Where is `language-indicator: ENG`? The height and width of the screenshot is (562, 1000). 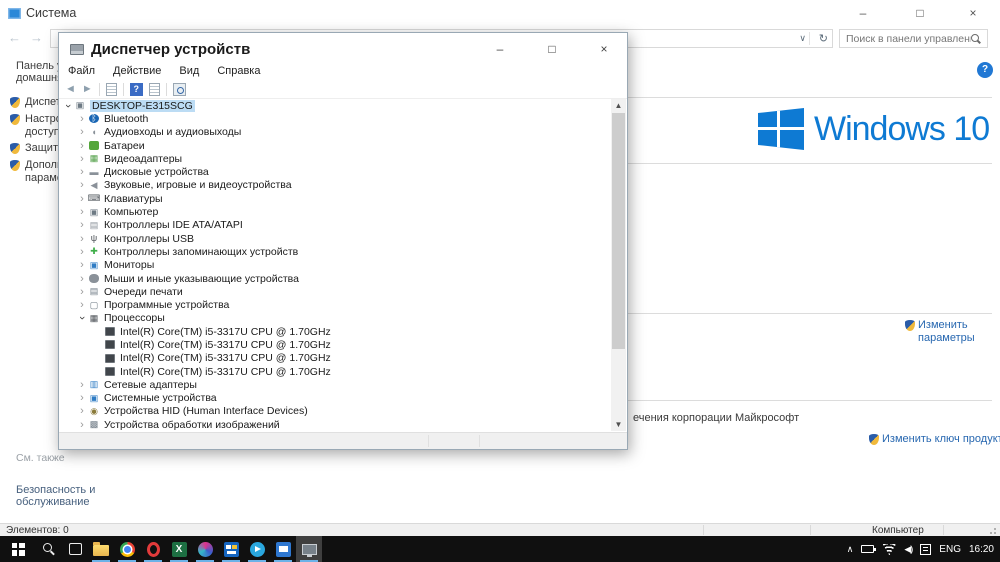 language-indicator: ENG is located at coordinates (950, 549).